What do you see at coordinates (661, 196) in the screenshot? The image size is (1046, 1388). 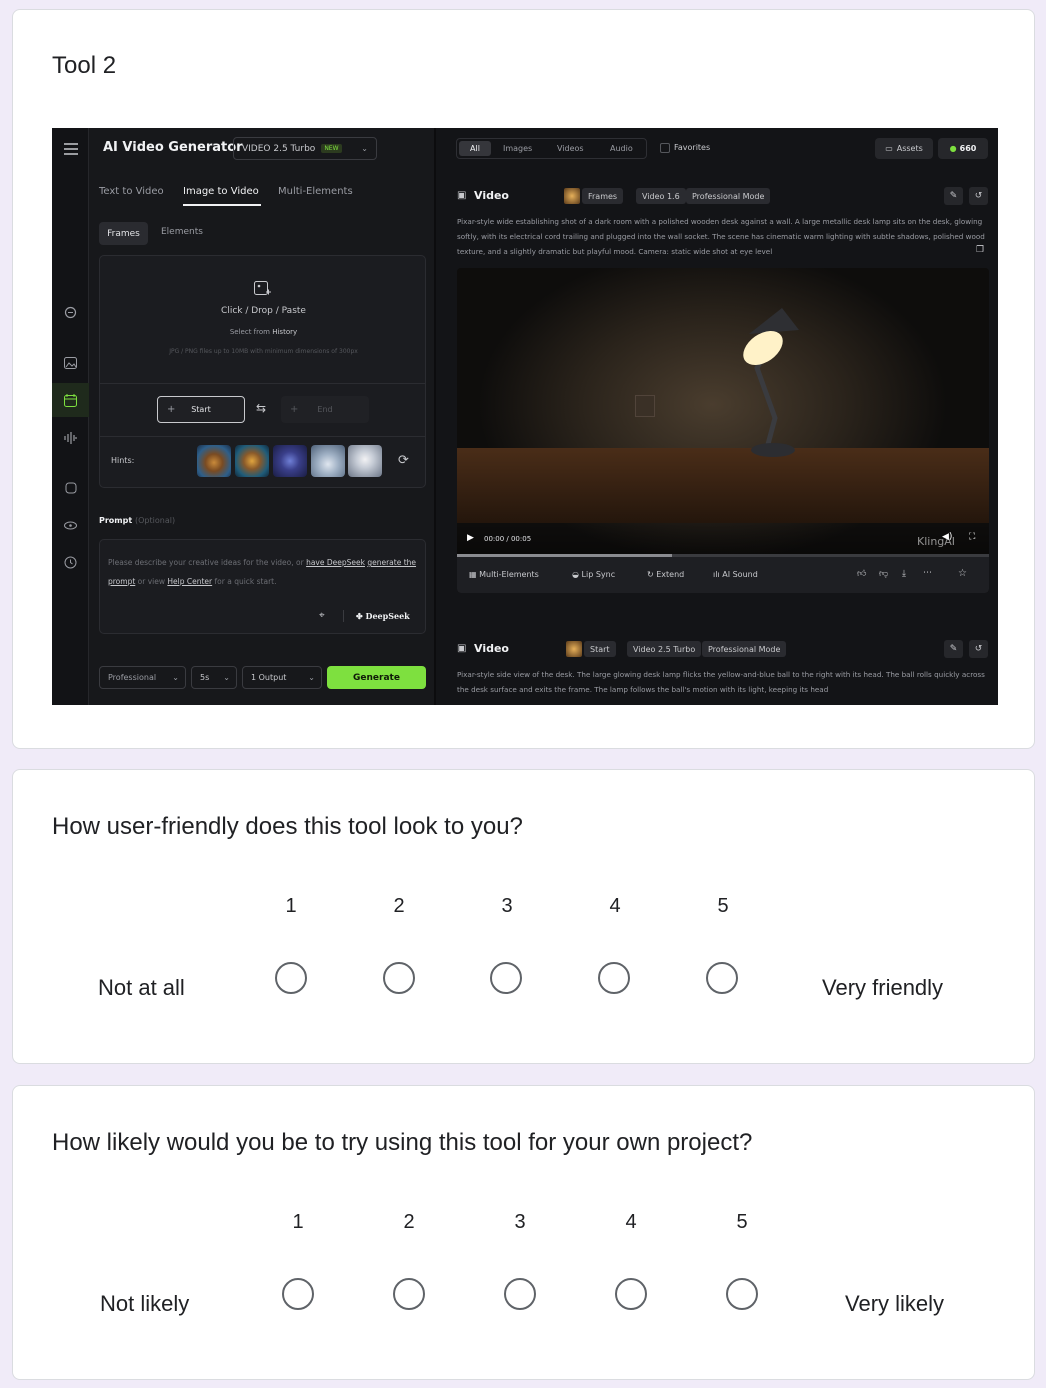 I see `tag-model: Video 1.6` at bounding box center [661, 196].